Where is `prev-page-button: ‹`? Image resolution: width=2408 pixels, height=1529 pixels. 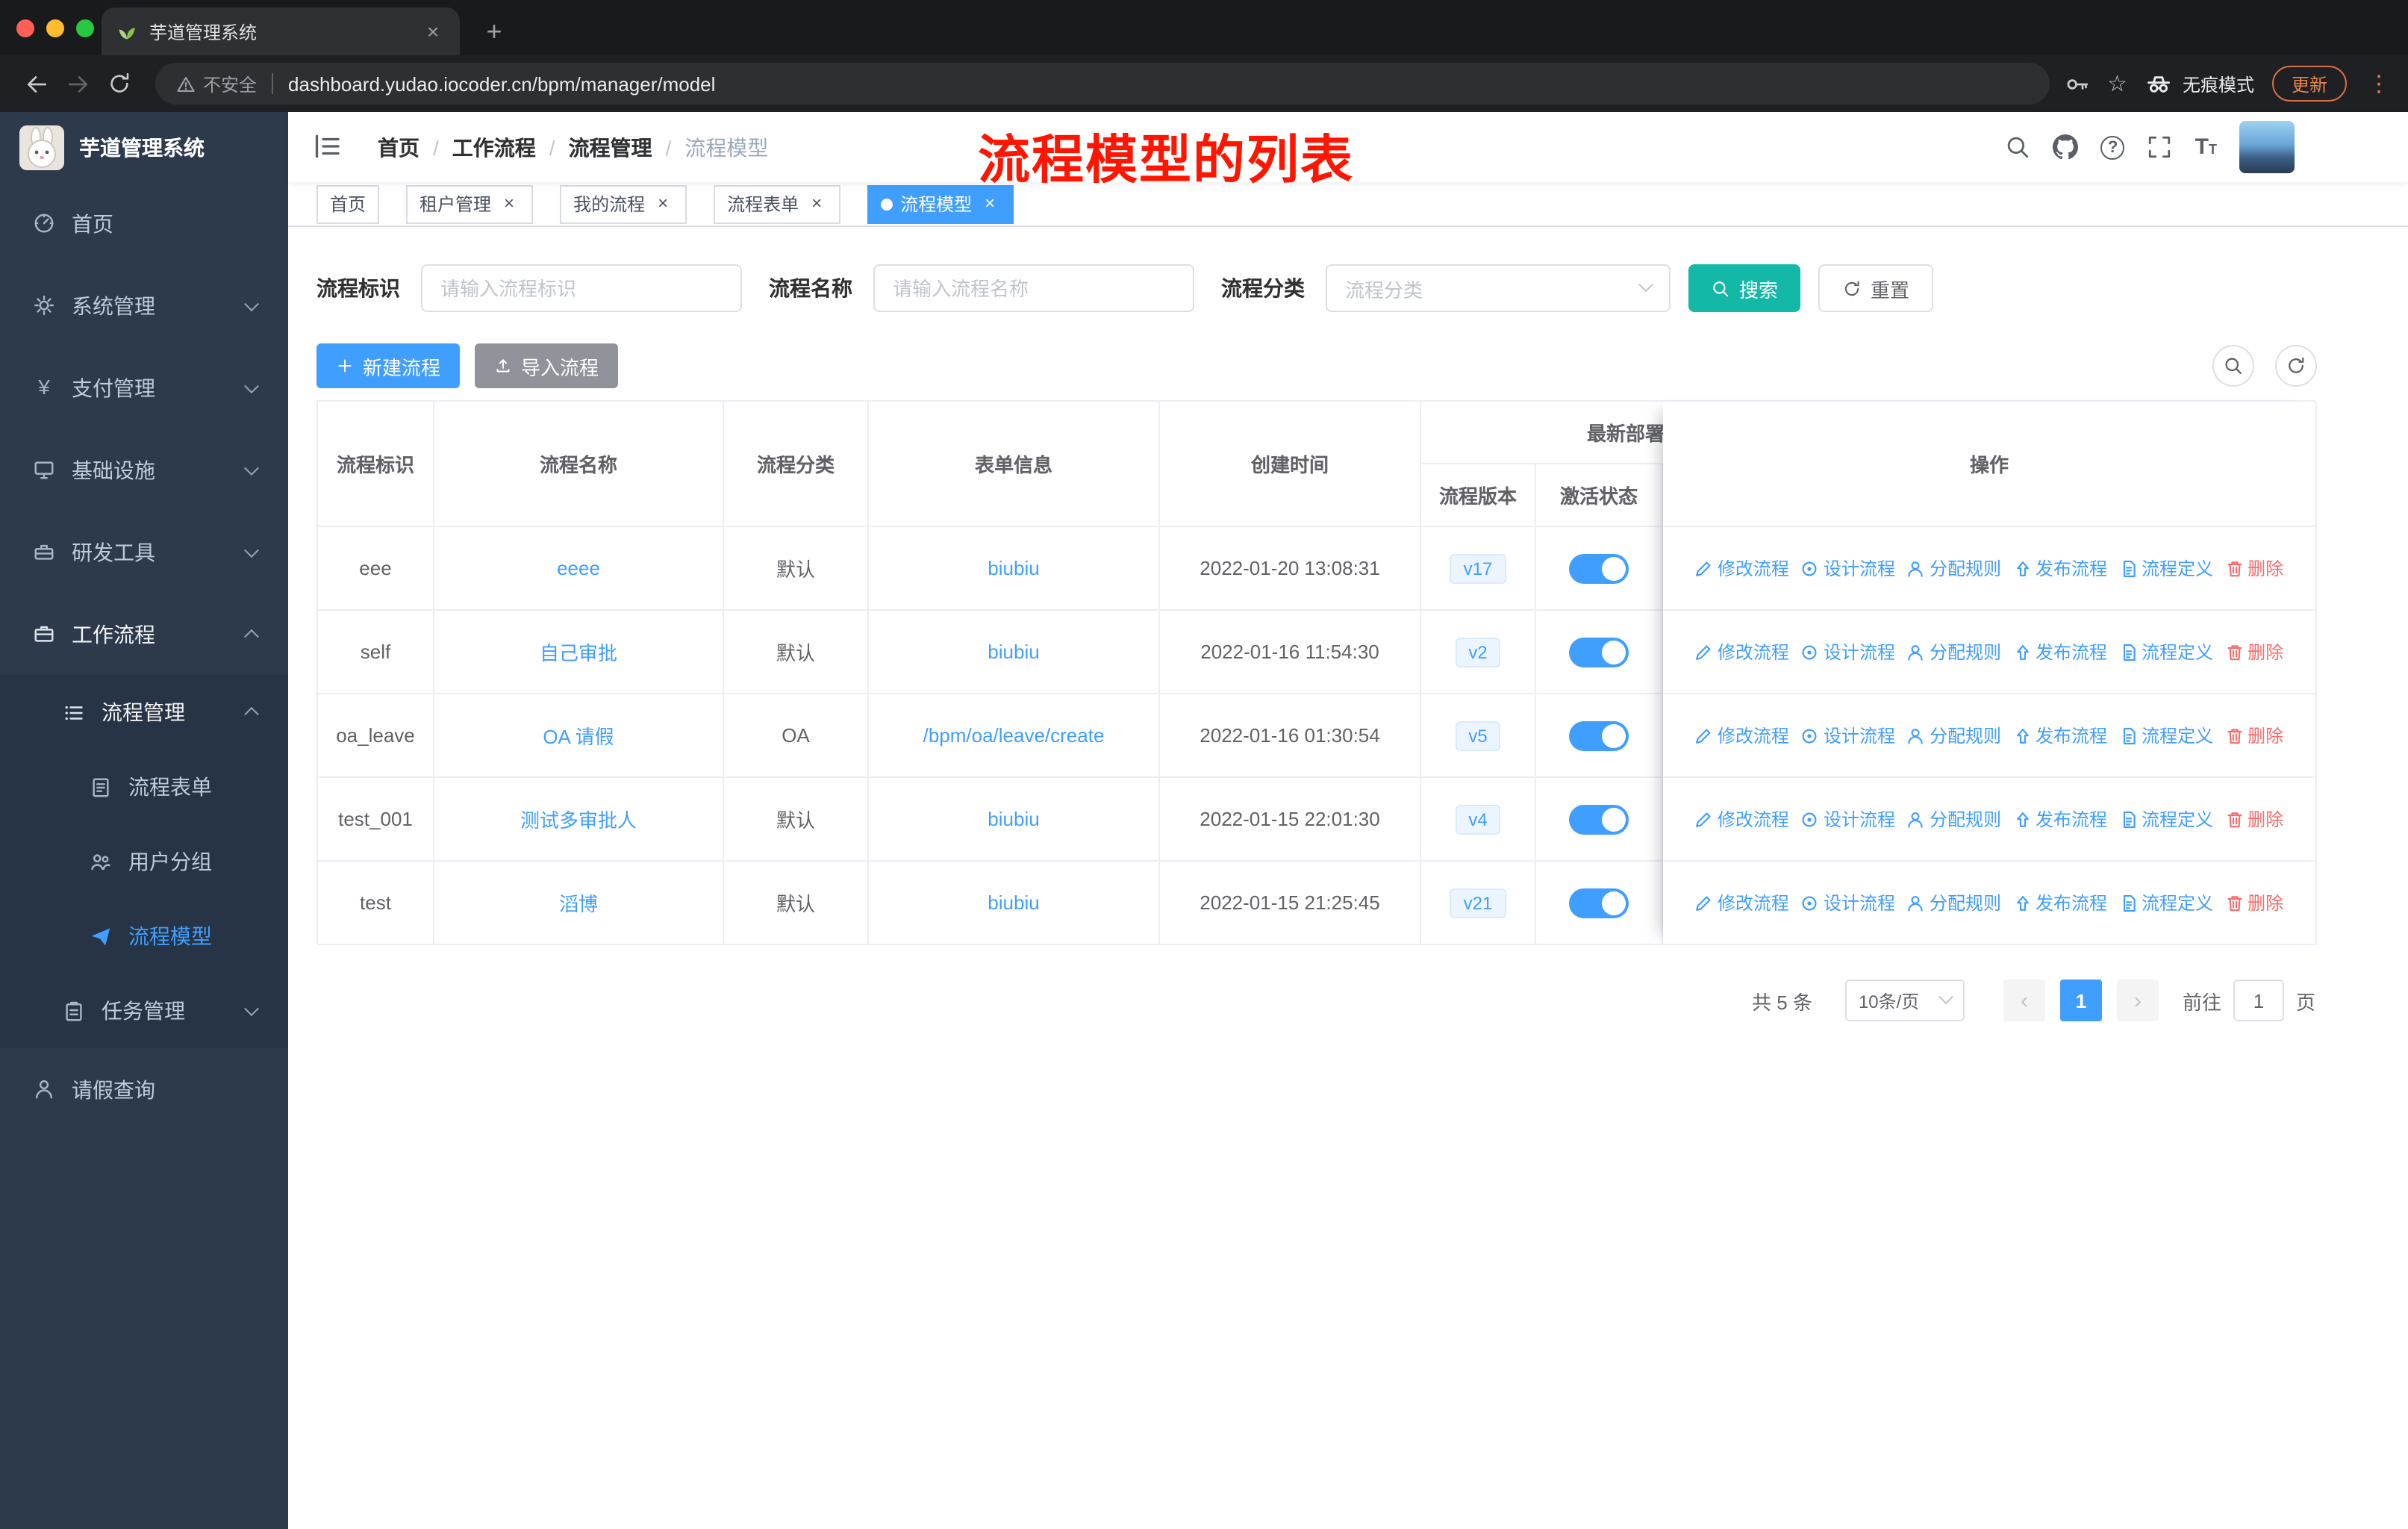
prev-page-button: ‹ is located at coordinates (2024, 1000).